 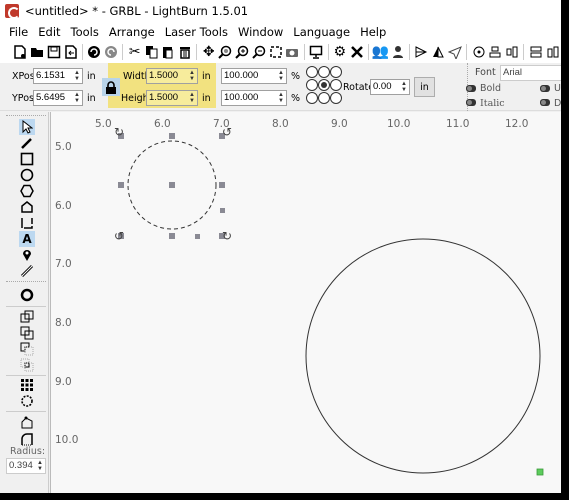 I want to click on handle-top-center, so click(x=172, y=136).